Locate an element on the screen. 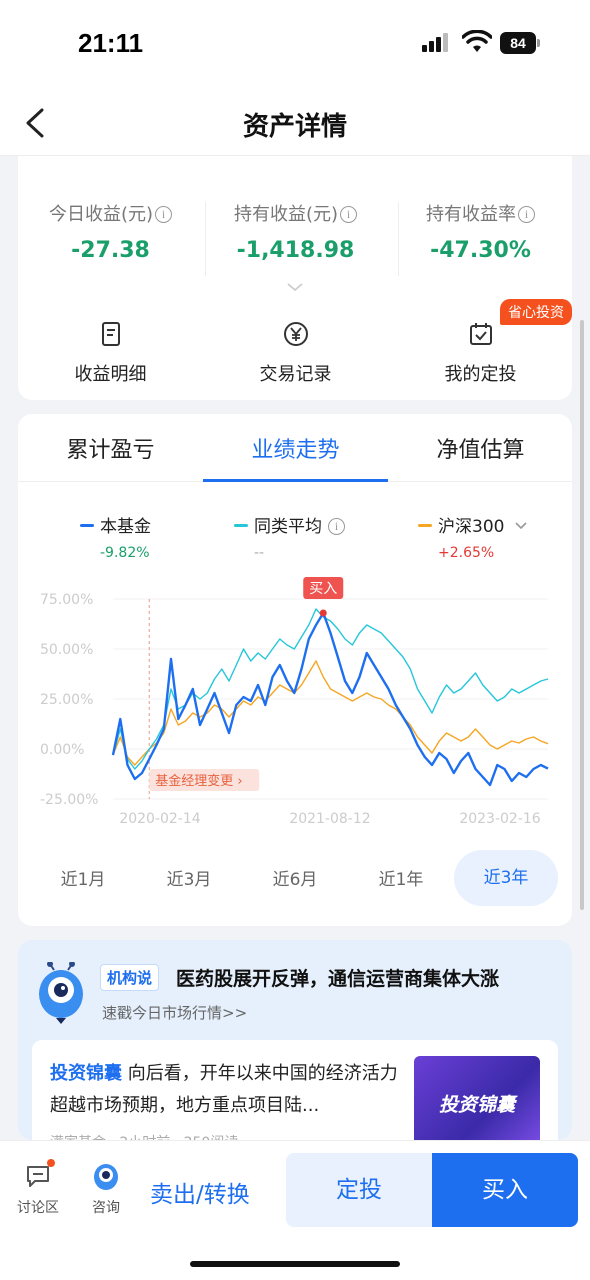 Image resolution: width=590 pixels, height=1280 pixels. legend-peer-average: 同类平均 i -- is located at coordinates (289, 536).